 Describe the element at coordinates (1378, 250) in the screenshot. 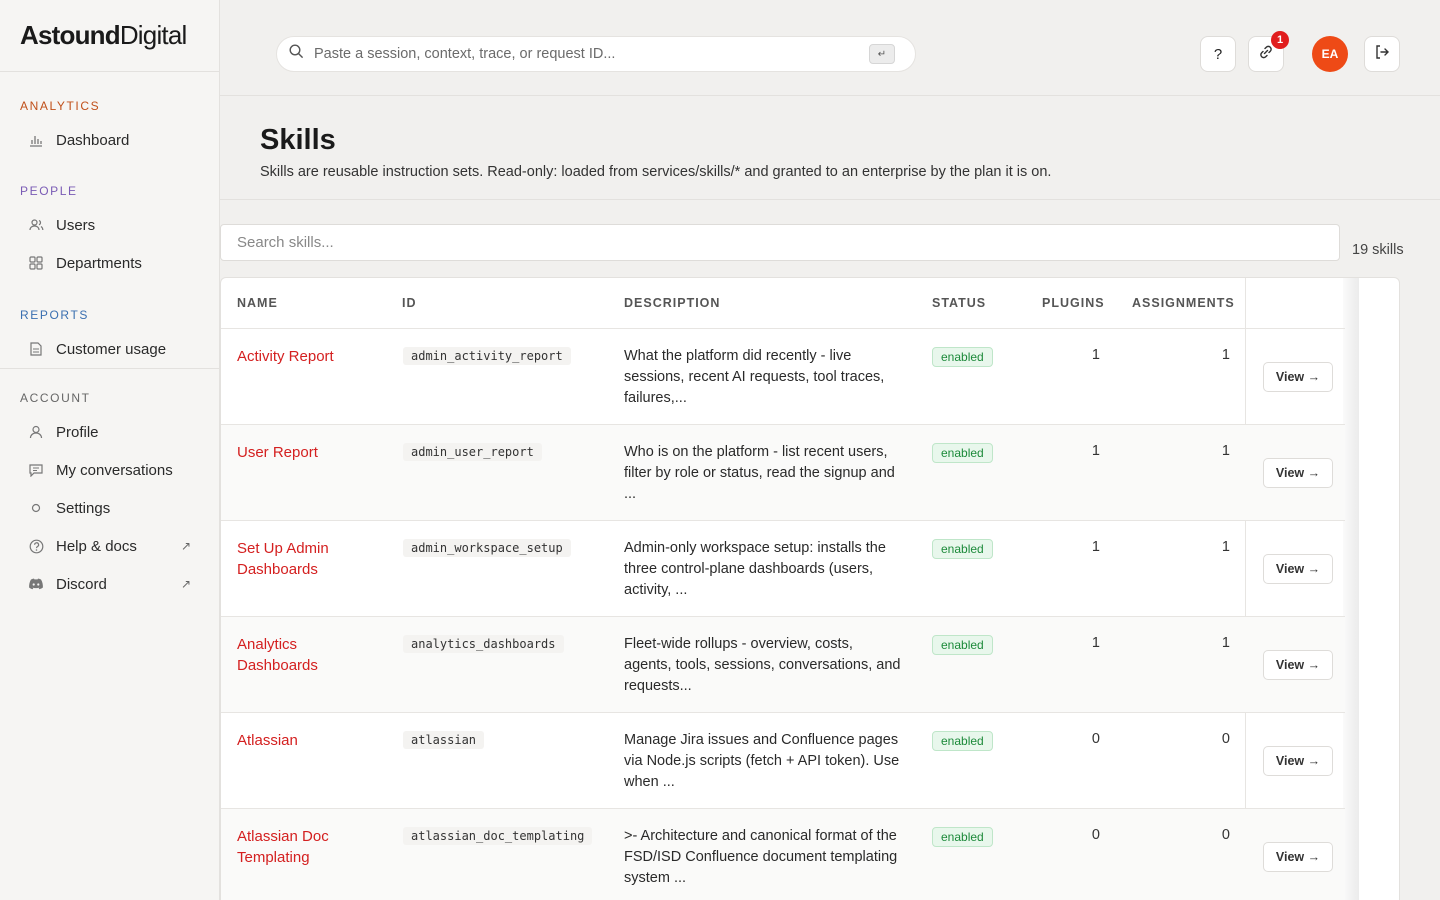

I see `skills-count: 19 skills` at that location.